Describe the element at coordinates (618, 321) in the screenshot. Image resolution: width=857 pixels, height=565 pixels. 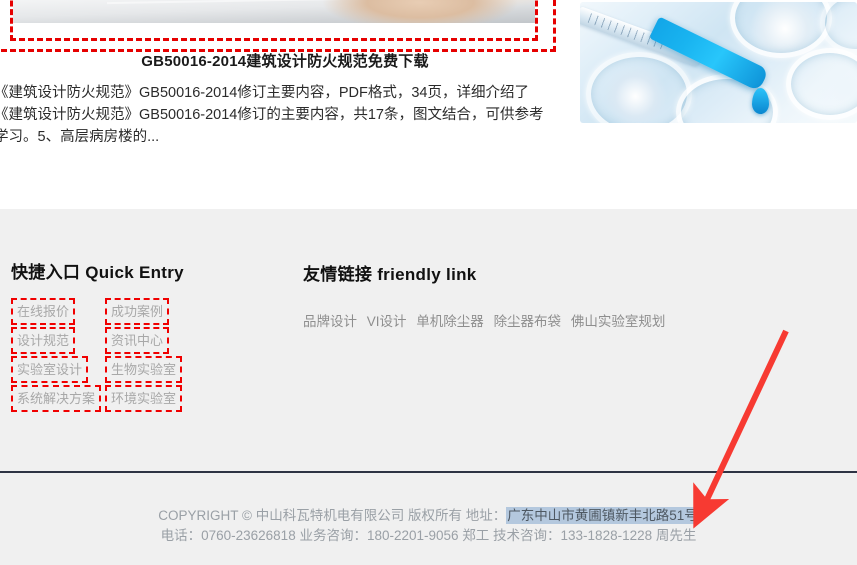
I see `friendly-link-foshan-lab: 佛山实验室规划` at that location.